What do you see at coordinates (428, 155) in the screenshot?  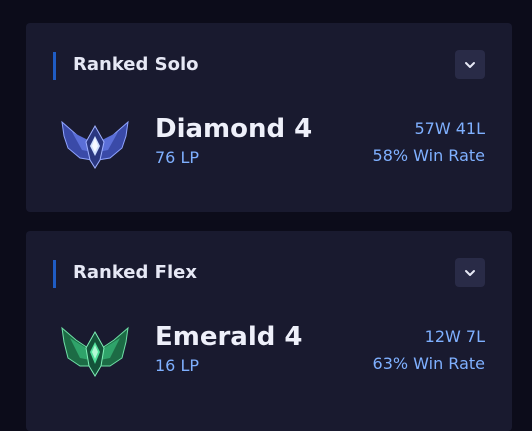 I see `win-rate: 58% Win Rate` at bounding box center [428, 155].